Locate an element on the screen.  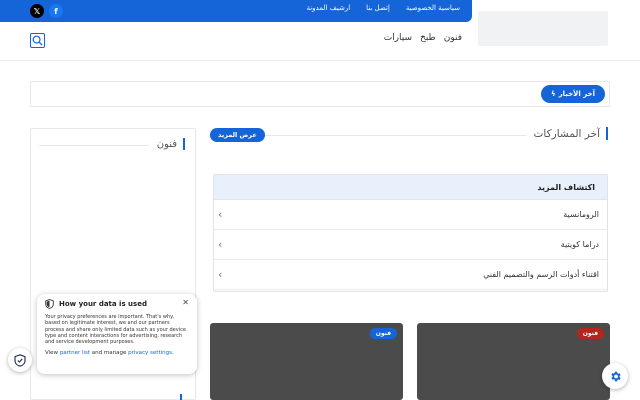
facebook-icon: f is located at coordinates (56, 11).